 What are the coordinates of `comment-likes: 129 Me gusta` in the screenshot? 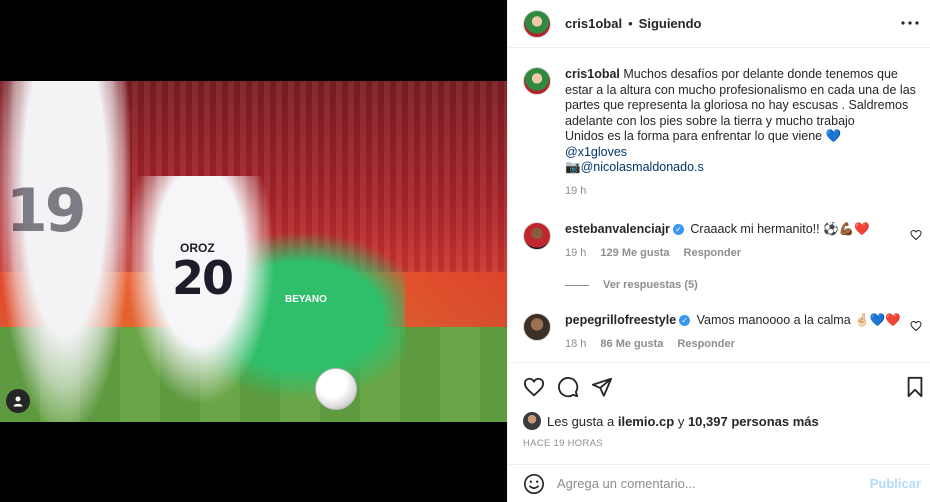 It's located at (634, 253).